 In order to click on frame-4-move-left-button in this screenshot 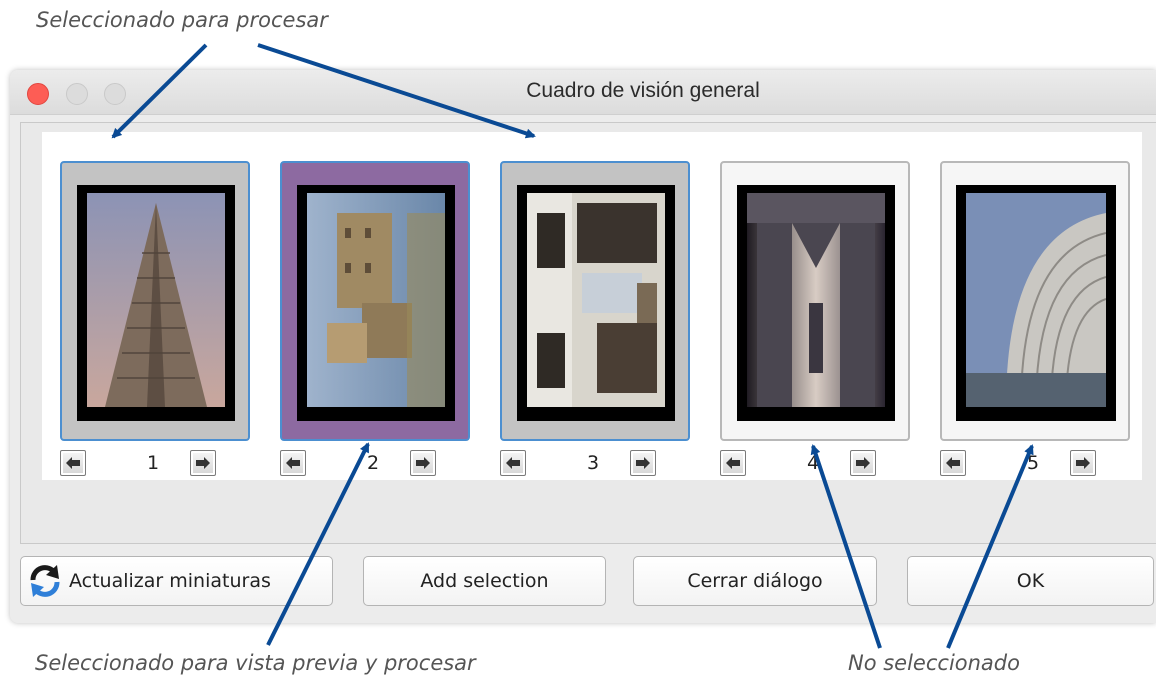, I will do `click(733, 463)`.